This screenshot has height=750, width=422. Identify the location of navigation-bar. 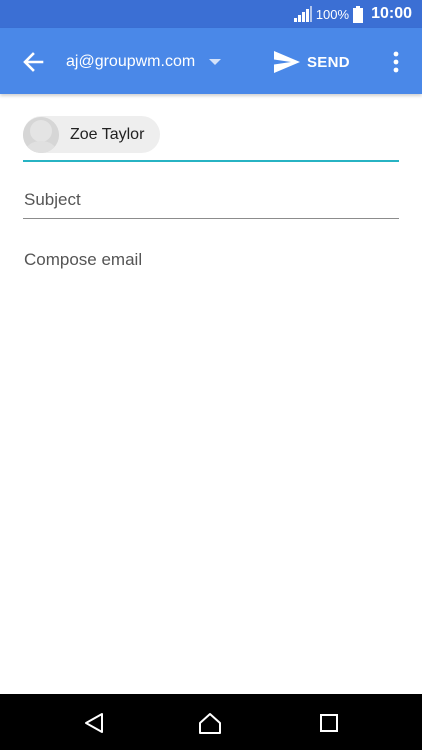
(211, 722).